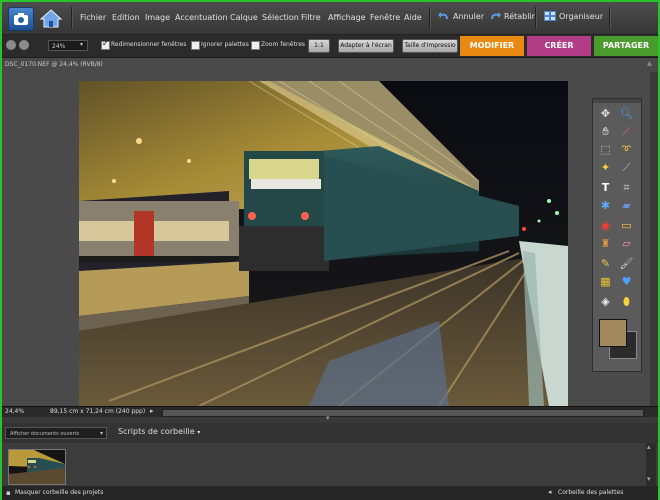  I want to click on zoom-tool-icon: 🔍︎, so click(626, 113).